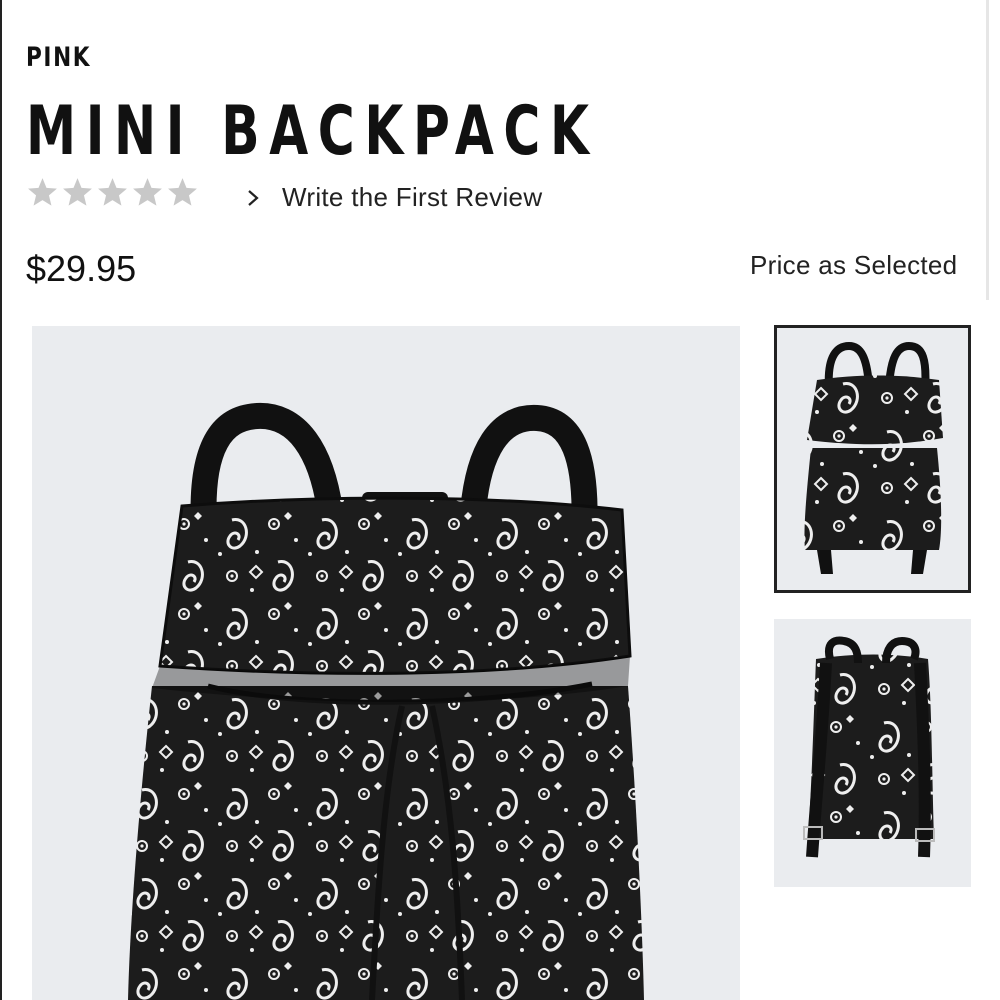 This screenshot has height=1000, width=1000. What do you see at coordinates (312, 131) in the screenshot?
I see `product-title: MINI BACKPACK` at bounding box center [312, 131].